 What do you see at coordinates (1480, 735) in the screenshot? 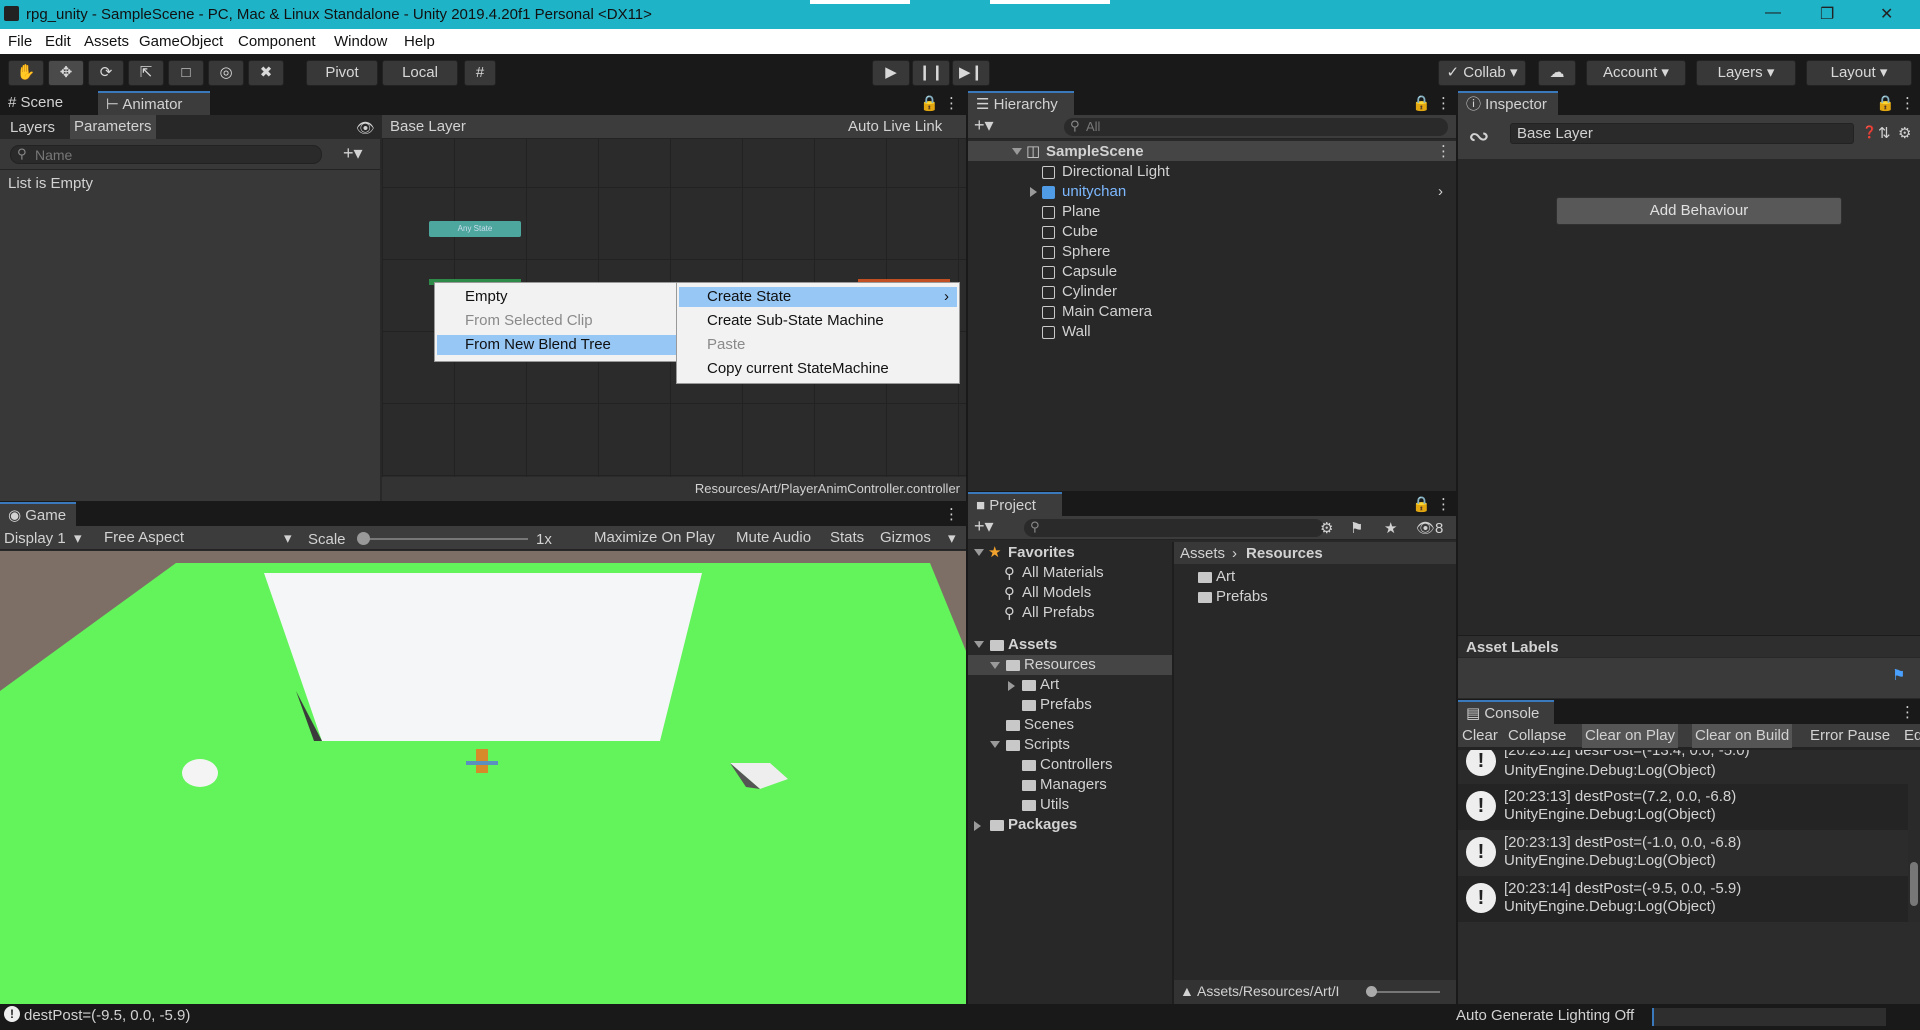
I see `clear-button: Clear` at bounding box center [1480, 735].